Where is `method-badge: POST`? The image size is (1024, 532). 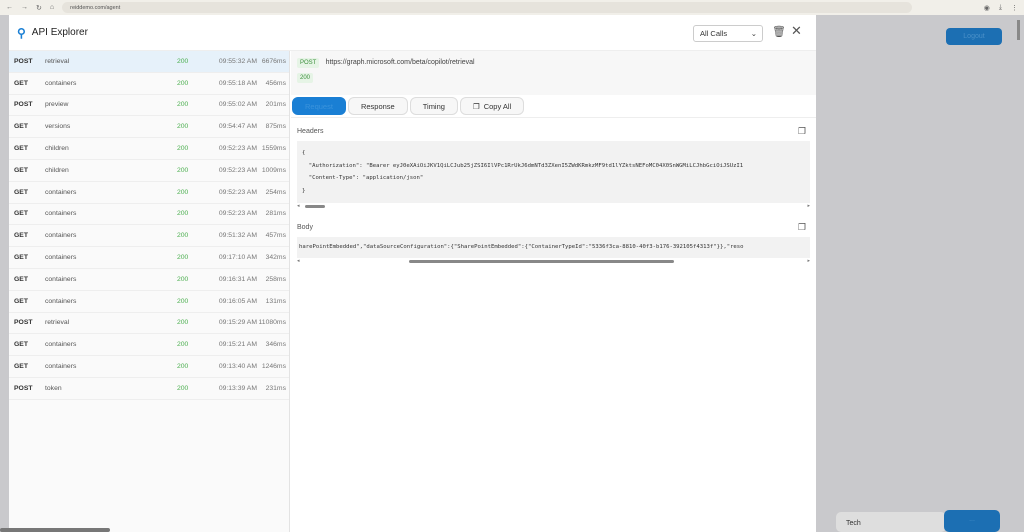 method-badge: POST is located at coordinates (308, 63).